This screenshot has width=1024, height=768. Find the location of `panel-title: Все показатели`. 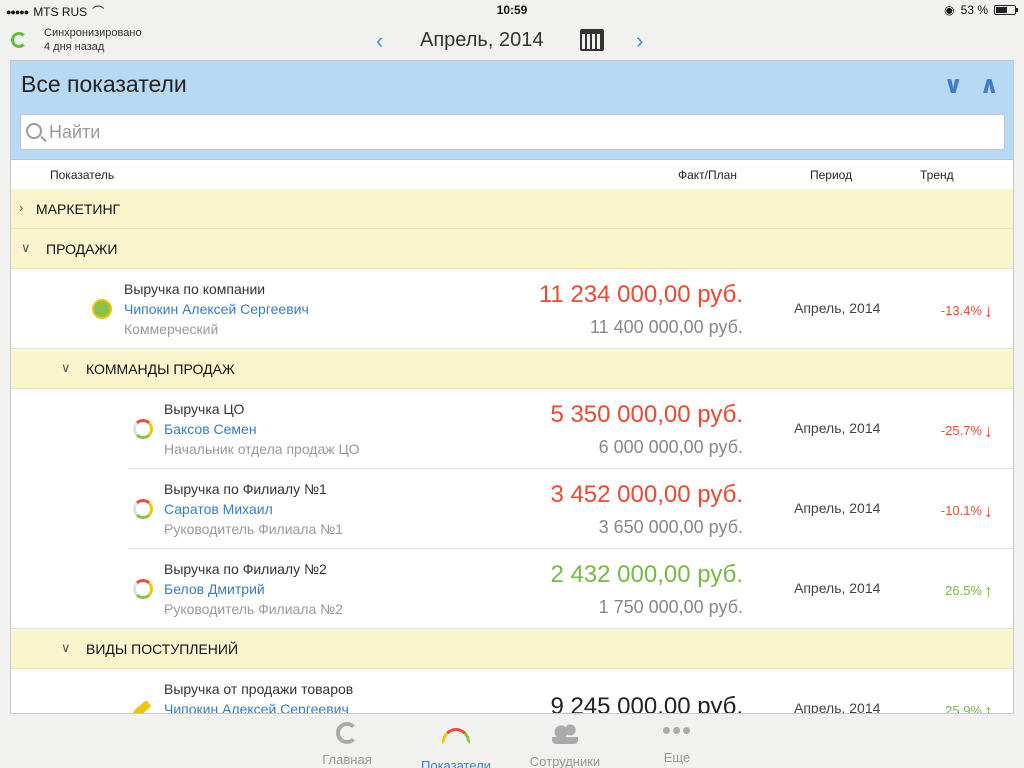

panel-title: Все показатели is located at coordinates (104, 84).